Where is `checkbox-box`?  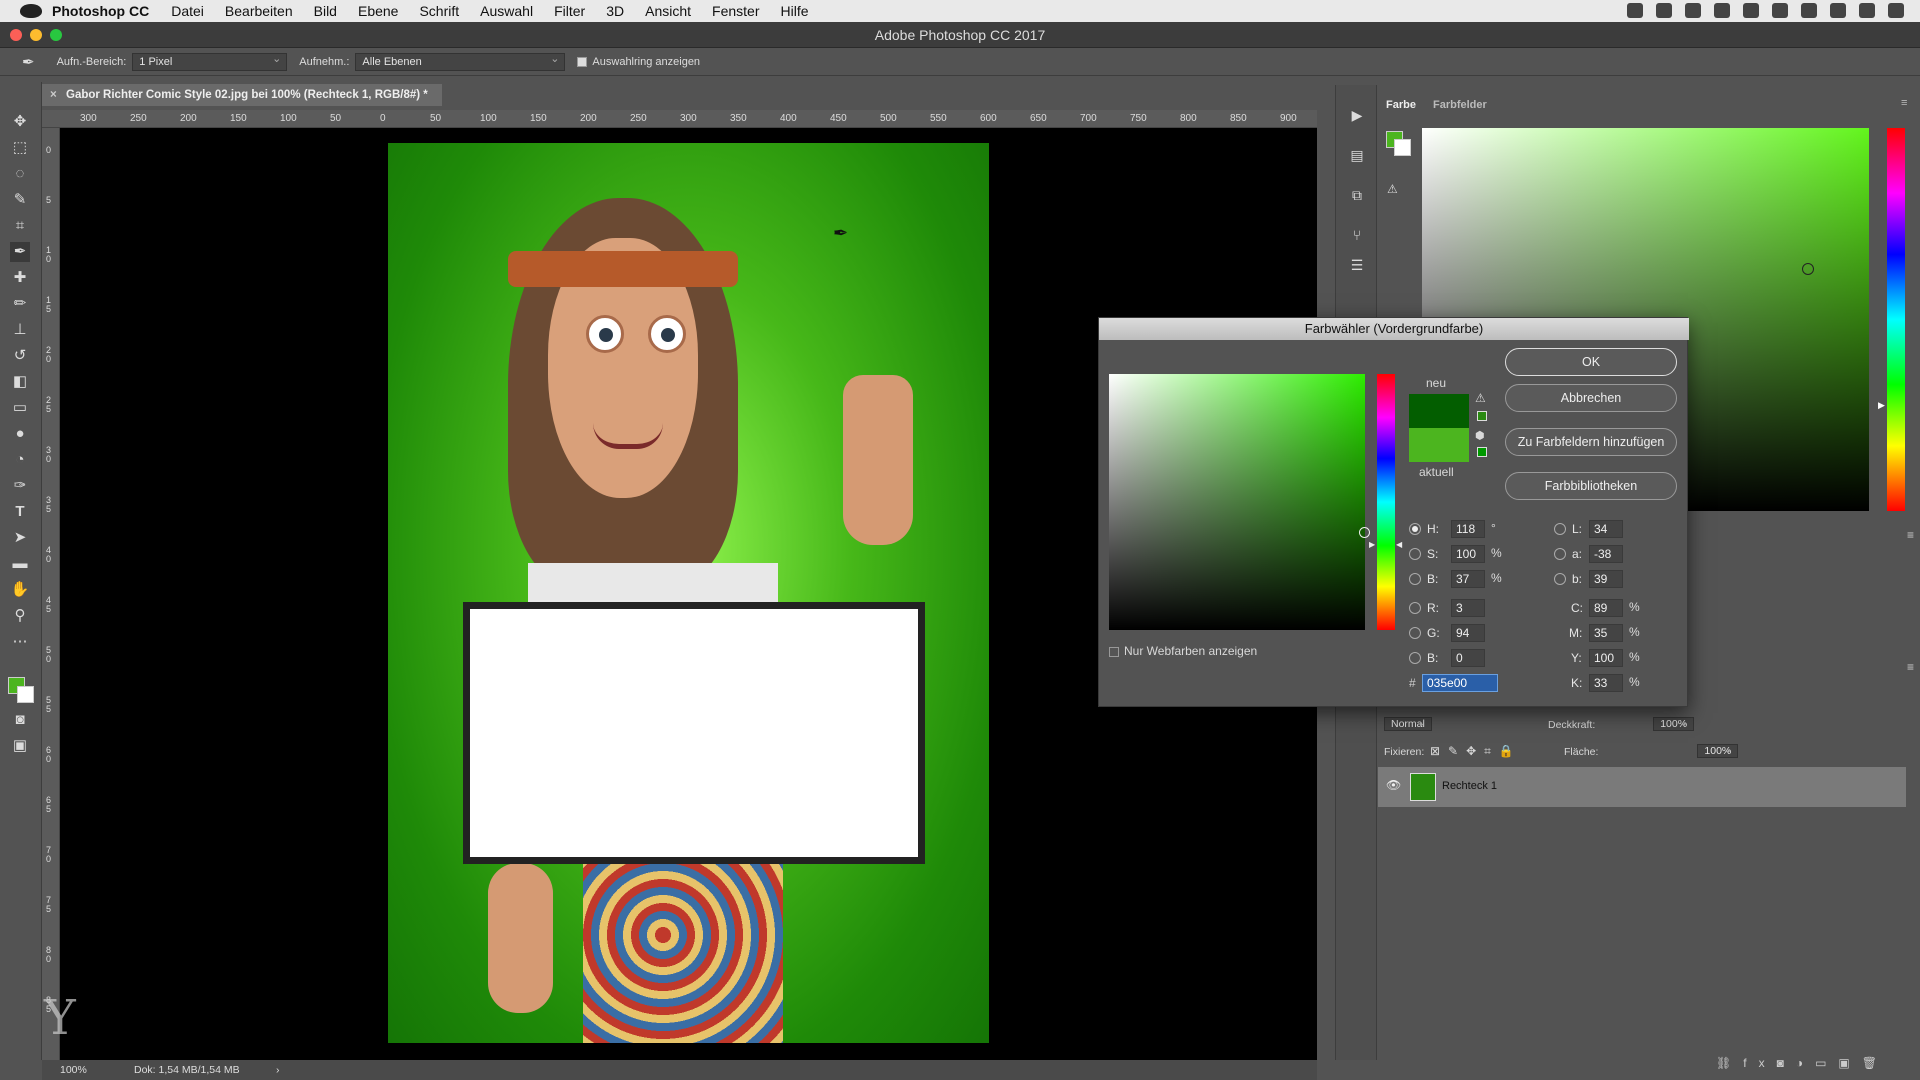
checkbox-box is located at coordinates (582, 61).